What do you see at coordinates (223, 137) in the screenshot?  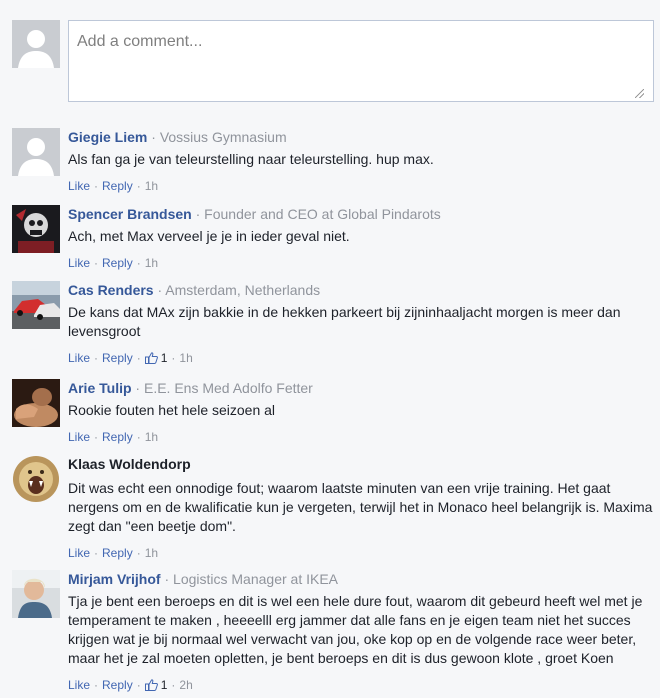 I see `author-affiliation: Vossius Gymnasium` at bounding box center [223, 137].